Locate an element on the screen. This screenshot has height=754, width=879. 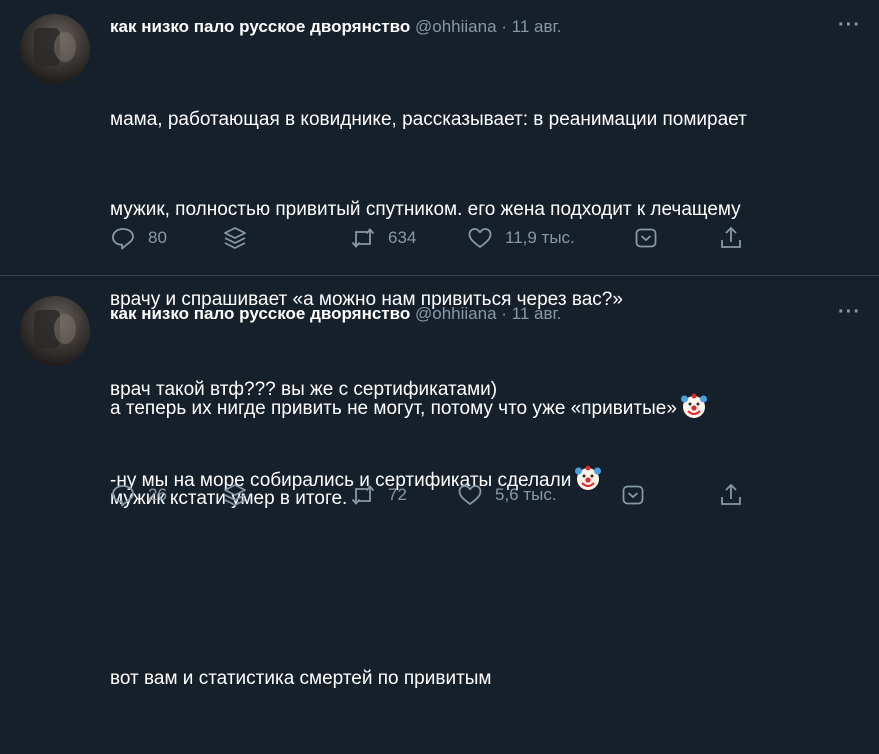
like-button: 11,9 тыс. is located at coordinates (521, 238).